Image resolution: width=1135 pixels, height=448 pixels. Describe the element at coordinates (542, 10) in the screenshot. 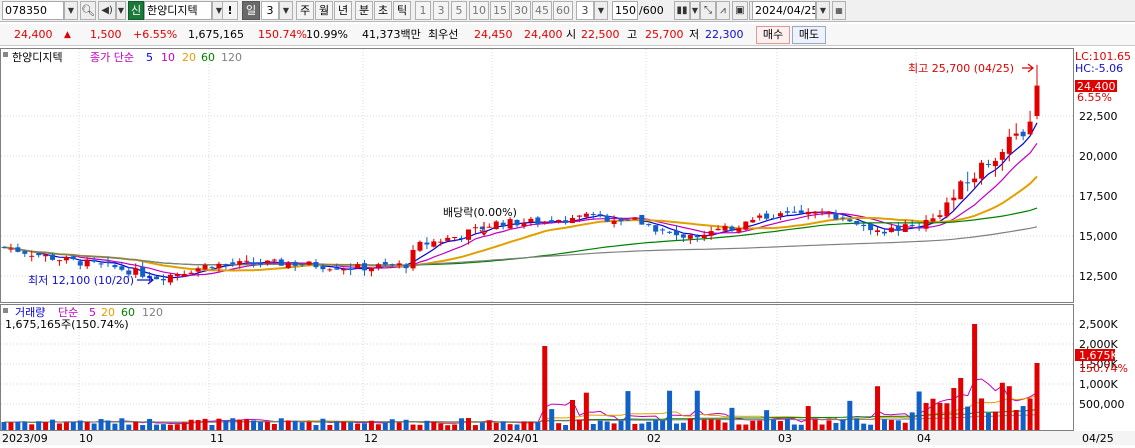

I see `minute-45-button: 45` at that location.